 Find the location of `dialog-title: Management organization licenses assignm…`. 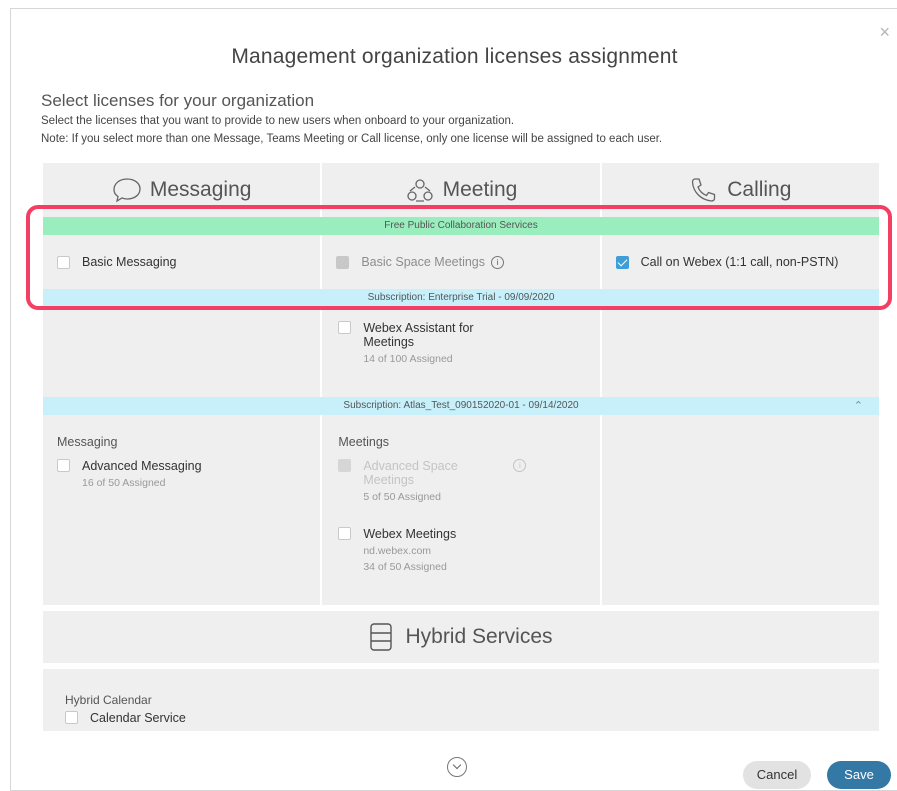

dialog-title: Management organization licenses assignm… is located at coordinates (454, 56).